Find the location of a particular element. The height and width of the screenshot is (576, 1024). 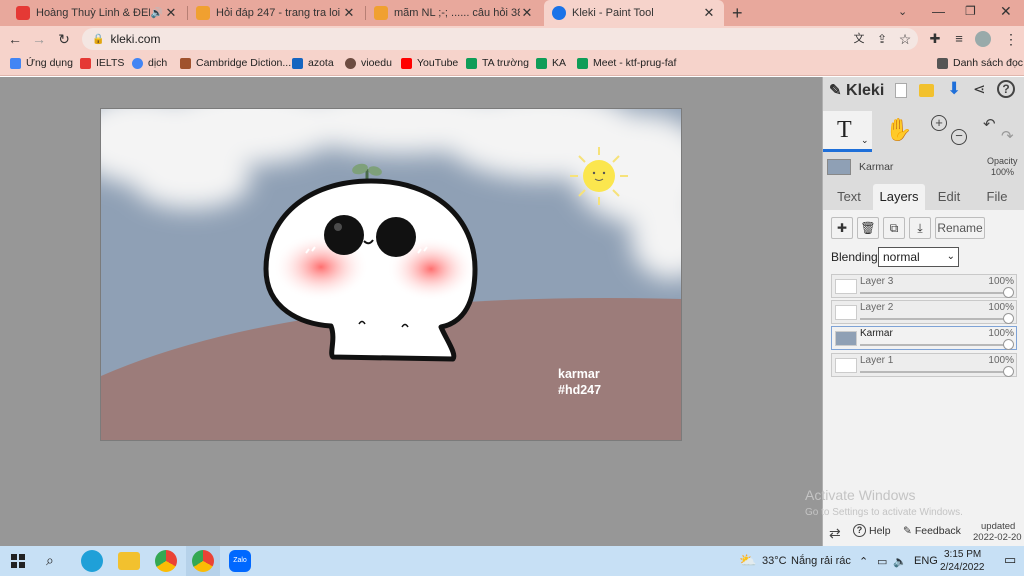

bookmark-ka: KA is located at coordinates (551, 63).